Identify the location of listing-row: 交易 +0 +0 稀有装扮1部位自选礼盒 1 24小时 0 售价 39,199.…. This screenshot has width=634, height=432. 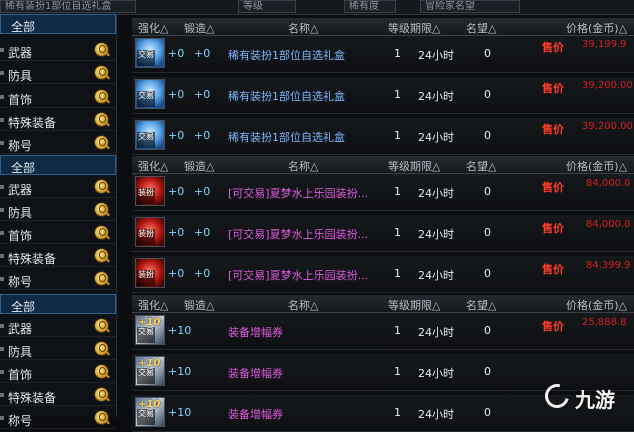
(383, 54).